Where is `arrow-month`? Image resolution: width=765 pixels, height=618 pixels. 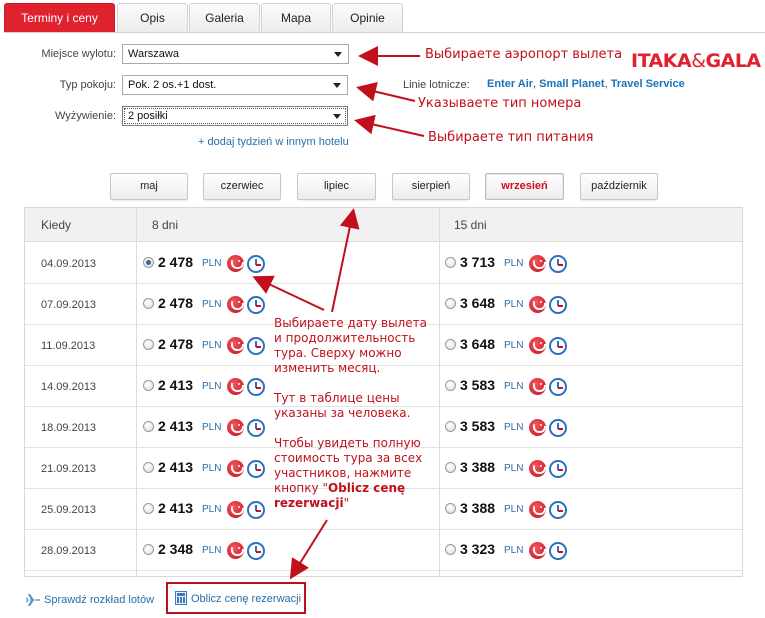
arrow-month is located at coordinates (345, 260).